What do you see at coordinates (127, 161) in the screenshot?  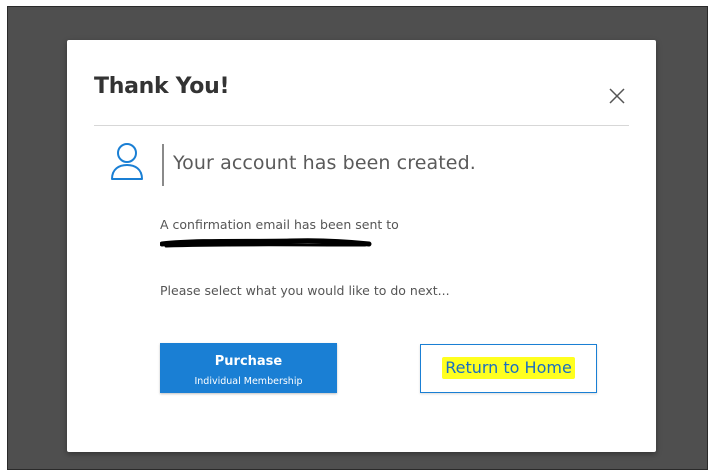 I see `user-icon` at bounding box center [127, 161].